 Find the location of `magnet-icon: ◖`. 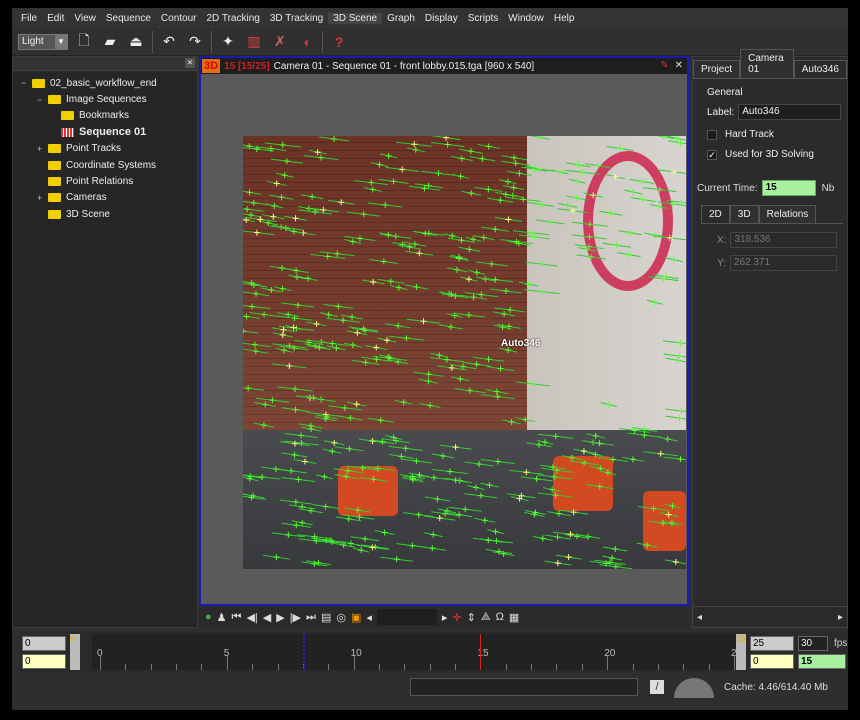

magnet-icon: ◖ is located at coordinates (306, 42).